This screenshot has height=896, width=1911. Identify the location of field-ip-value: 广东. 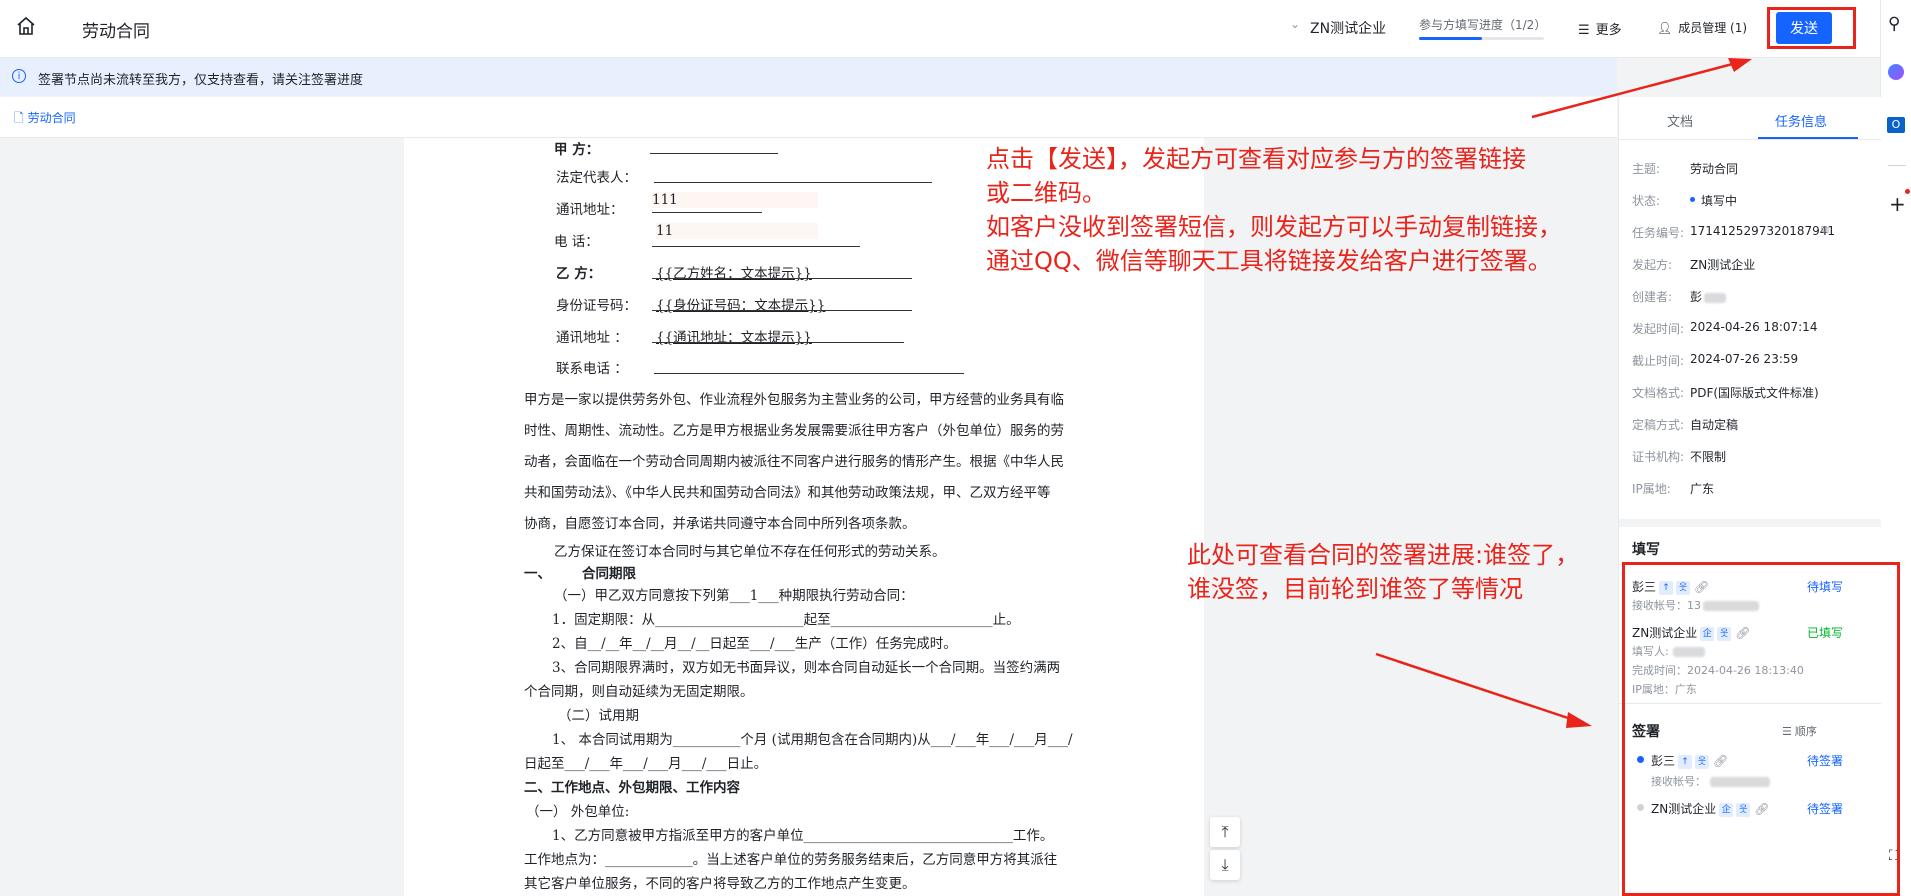
(1702, 489).